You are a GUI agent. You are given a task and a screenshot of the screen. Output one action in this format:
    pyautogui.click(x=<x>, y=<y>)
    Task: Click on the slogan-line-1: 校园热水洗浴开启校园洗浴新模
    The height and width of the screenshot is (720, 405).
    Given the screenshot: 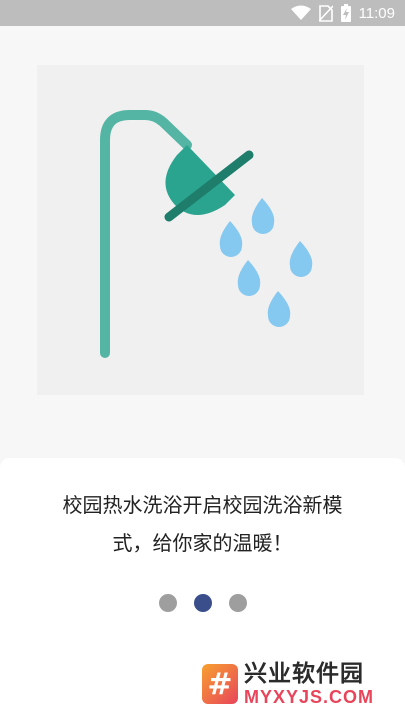 What is the action you would take?
    pyautogui.click(x=202, y=505)
    